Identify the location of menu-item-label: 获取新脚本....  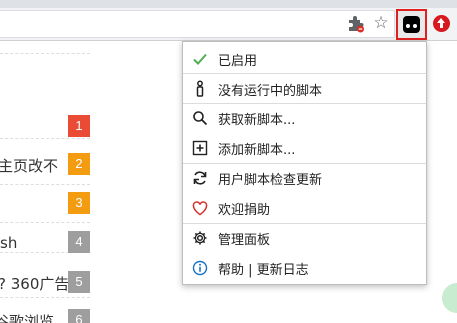
(257, 120).